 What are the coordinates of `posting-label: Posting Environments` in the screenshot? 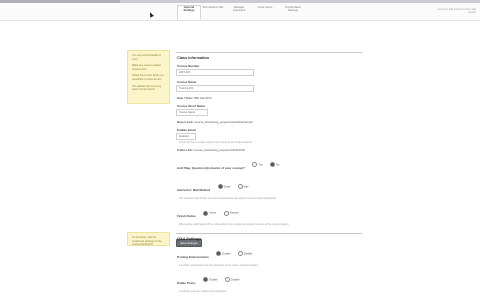 It's located at (193, 257).